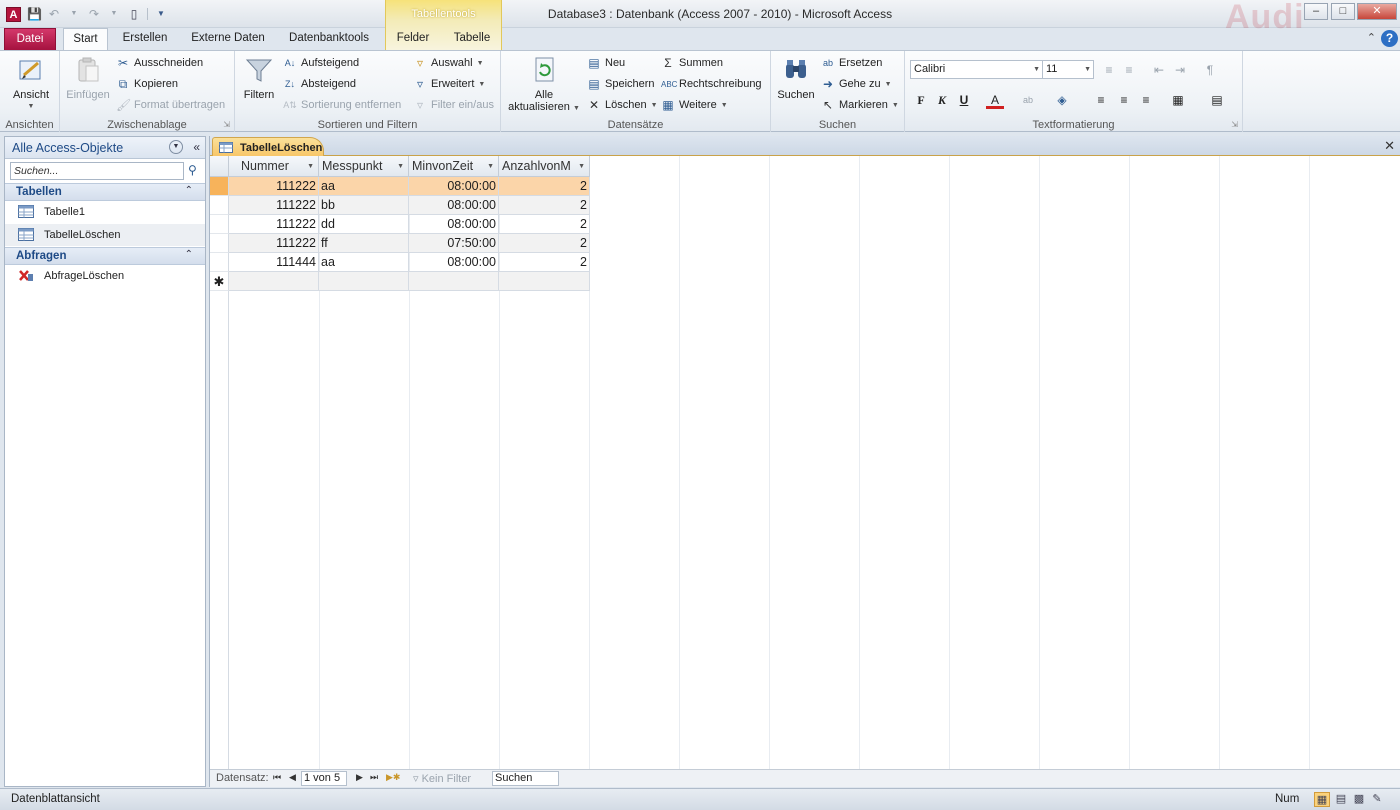 This screenshot has height=810, width=1400. What do you see at coordinates (159, 63) in the screenshot?
I see `cut-button: ✂ Ausschneiden` at bounding box center [159, 63].